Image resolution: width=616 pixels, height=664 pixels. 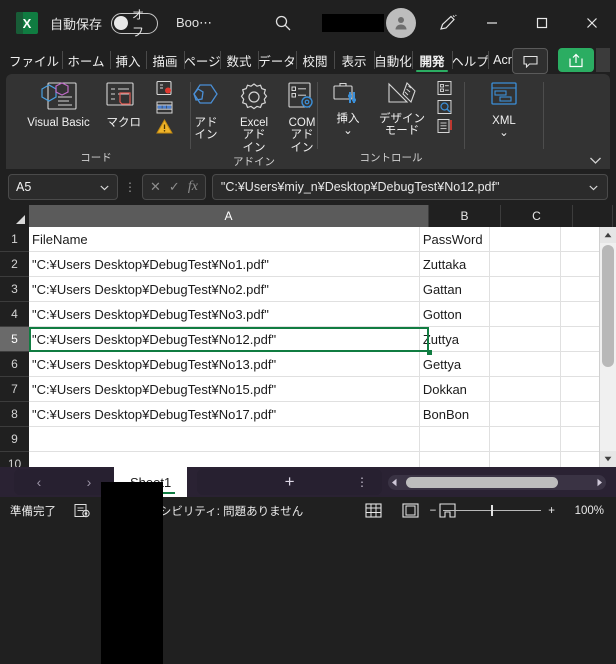 What do you see at coordinates (130, 187) in the screenshot?
I see `formula-bar-kebab: ⋮` at bounding box center [130, 187].